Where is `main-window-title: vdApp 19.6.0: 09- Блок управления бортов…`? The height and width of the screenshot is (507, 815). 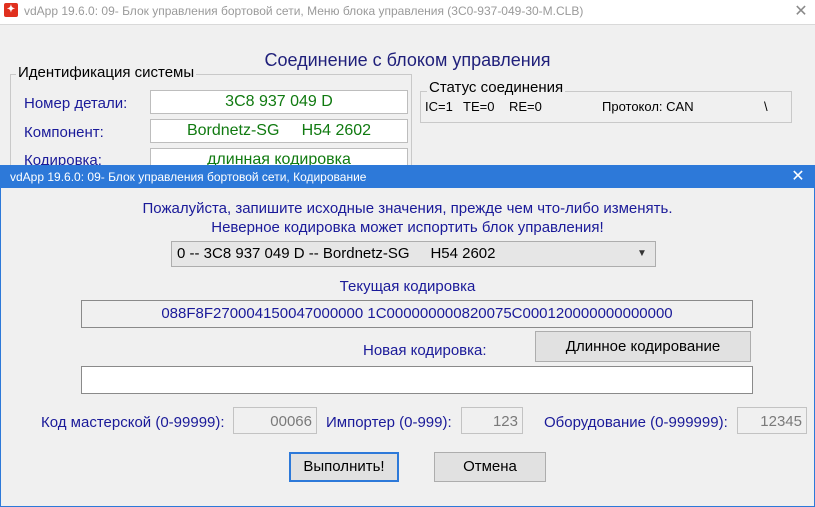 main-window-title: vdApp 19.6.0: 09- Блок управления бортов… is located at coordinates (304, 11).